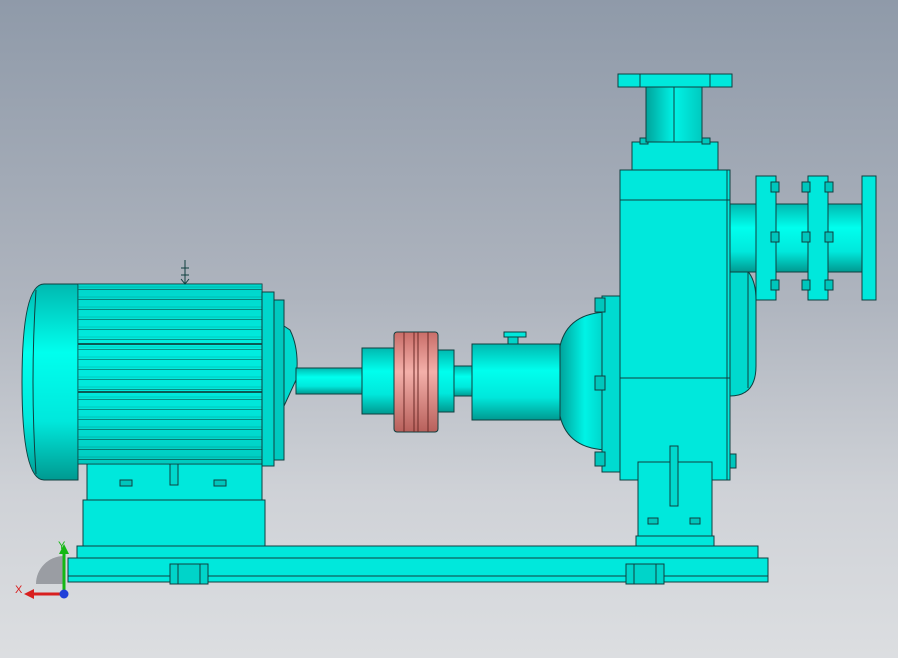 This screenshot has height=658, width=898. I want to click on suction-inlet-pipe, so click(675, 122).